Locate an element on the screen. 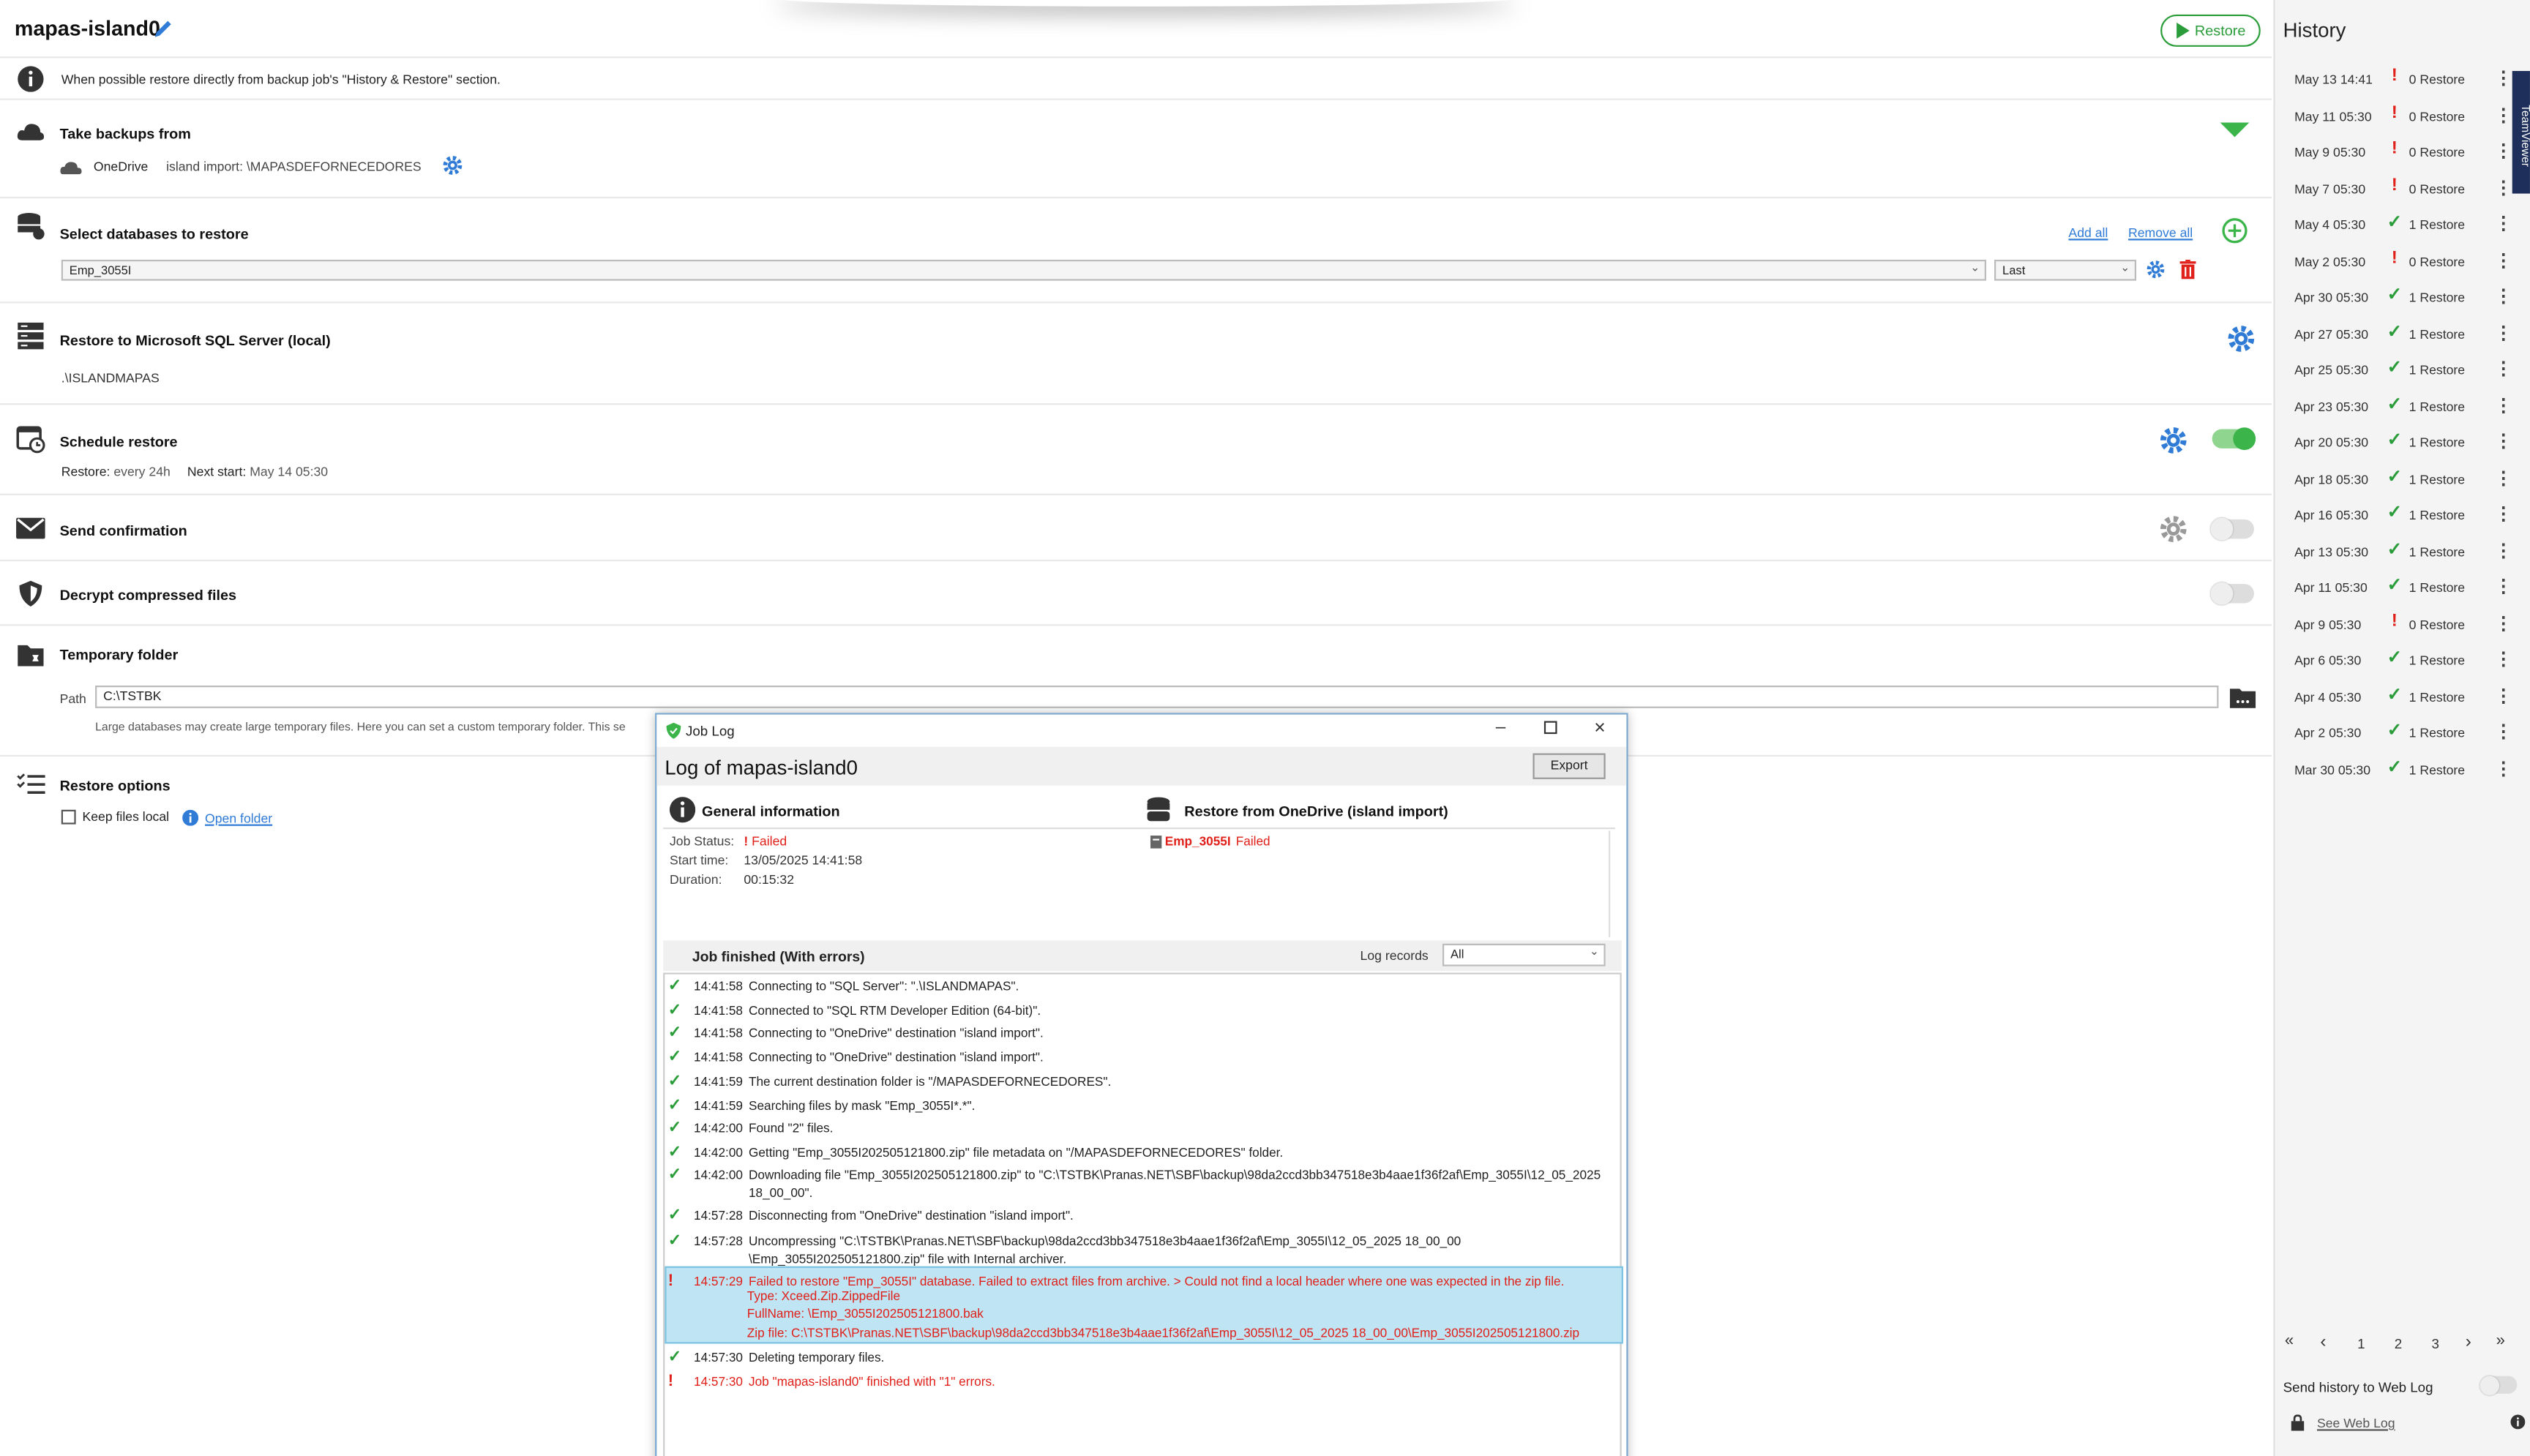 The width and height of the screenshot is (2530, 1456). history-row: Apr 18 05:30 ✓ 1 Restore ⋮ is located at coordinates (2403, 480).